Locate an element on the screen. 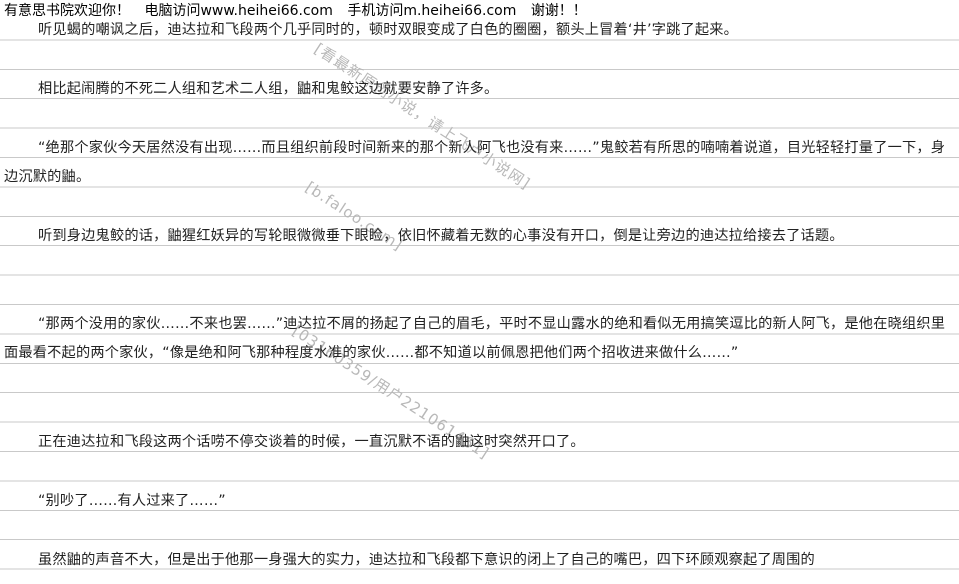 The width and height of the screenshot is (959, 584). welcome-text: 有意思书院欢迎你！ is located at coordinates (67, 11).